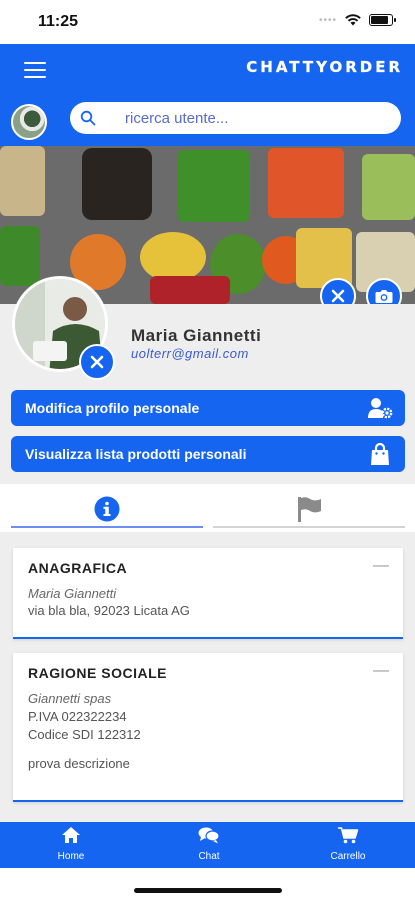  I want to click on nav-chat-label: Chat, so click(209, 856).